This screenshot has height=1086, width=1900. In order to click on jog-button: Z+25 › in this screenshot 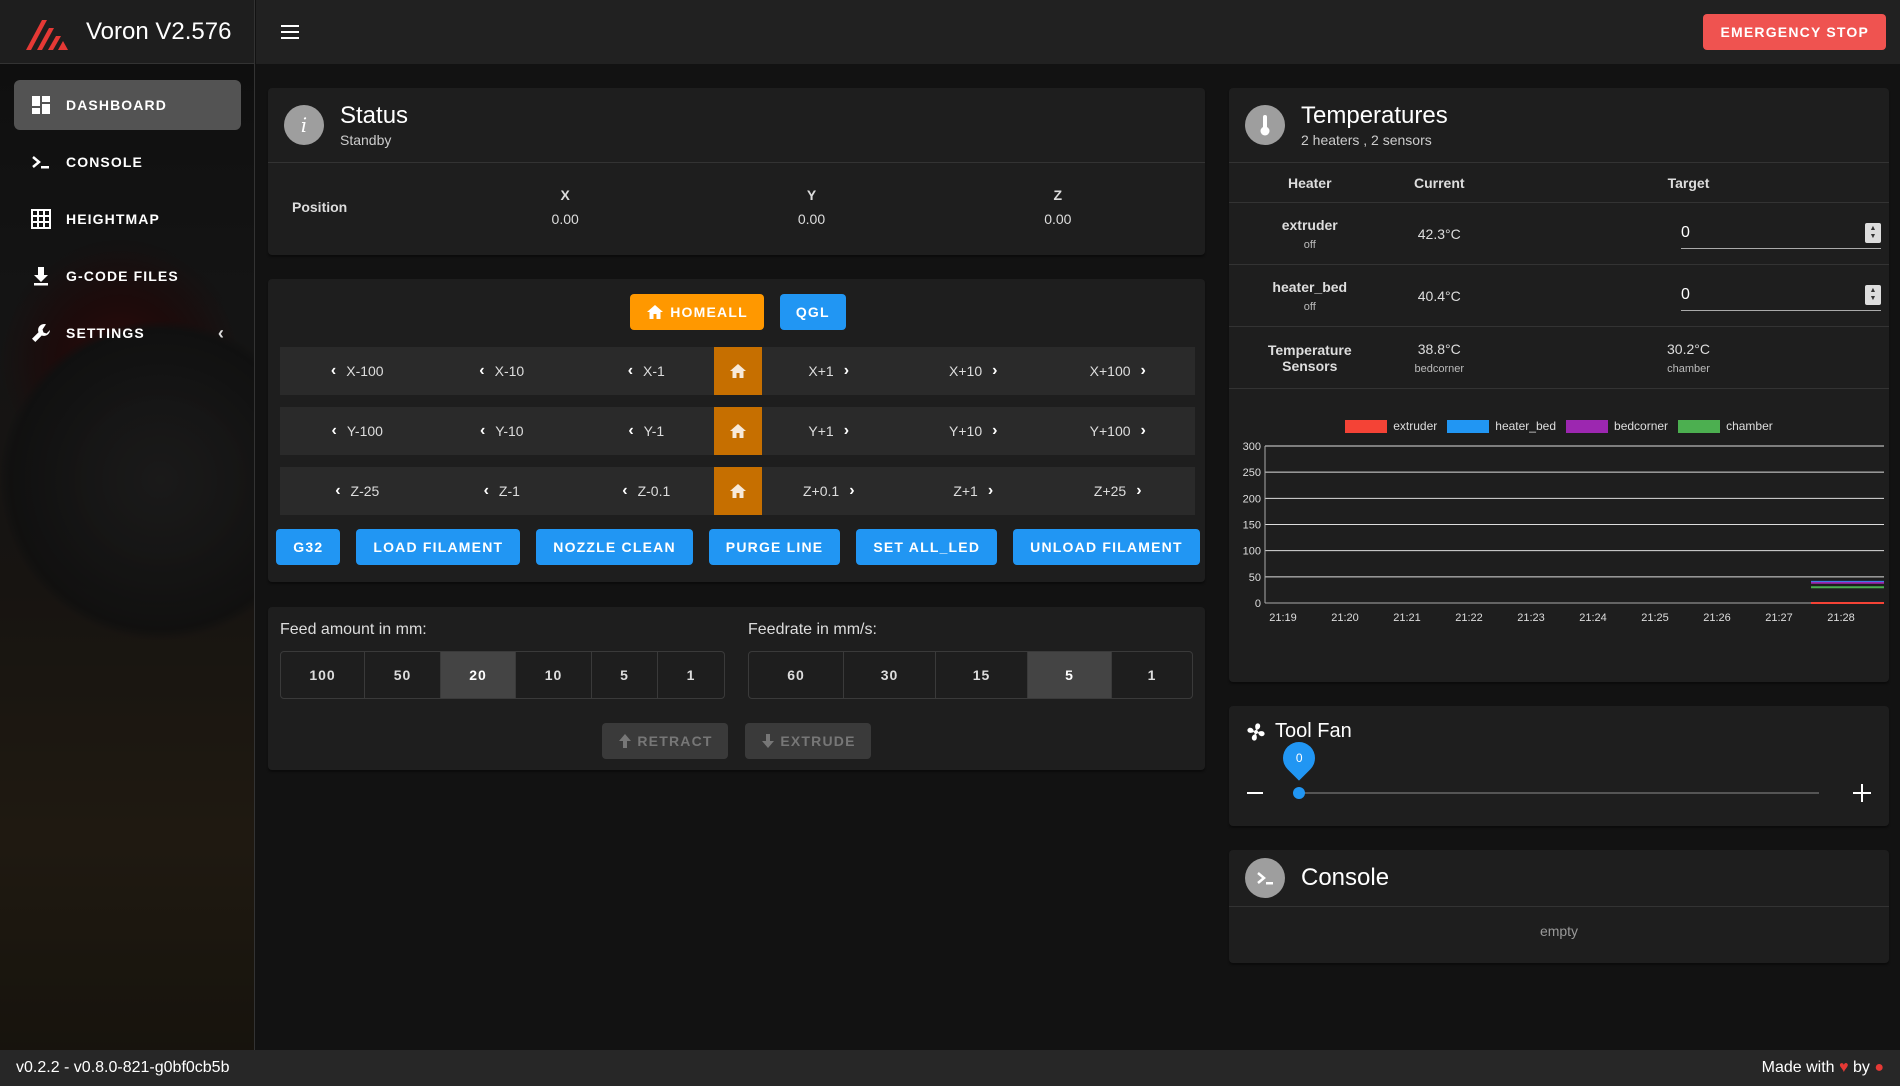, I will do `click(1123, 491)`.